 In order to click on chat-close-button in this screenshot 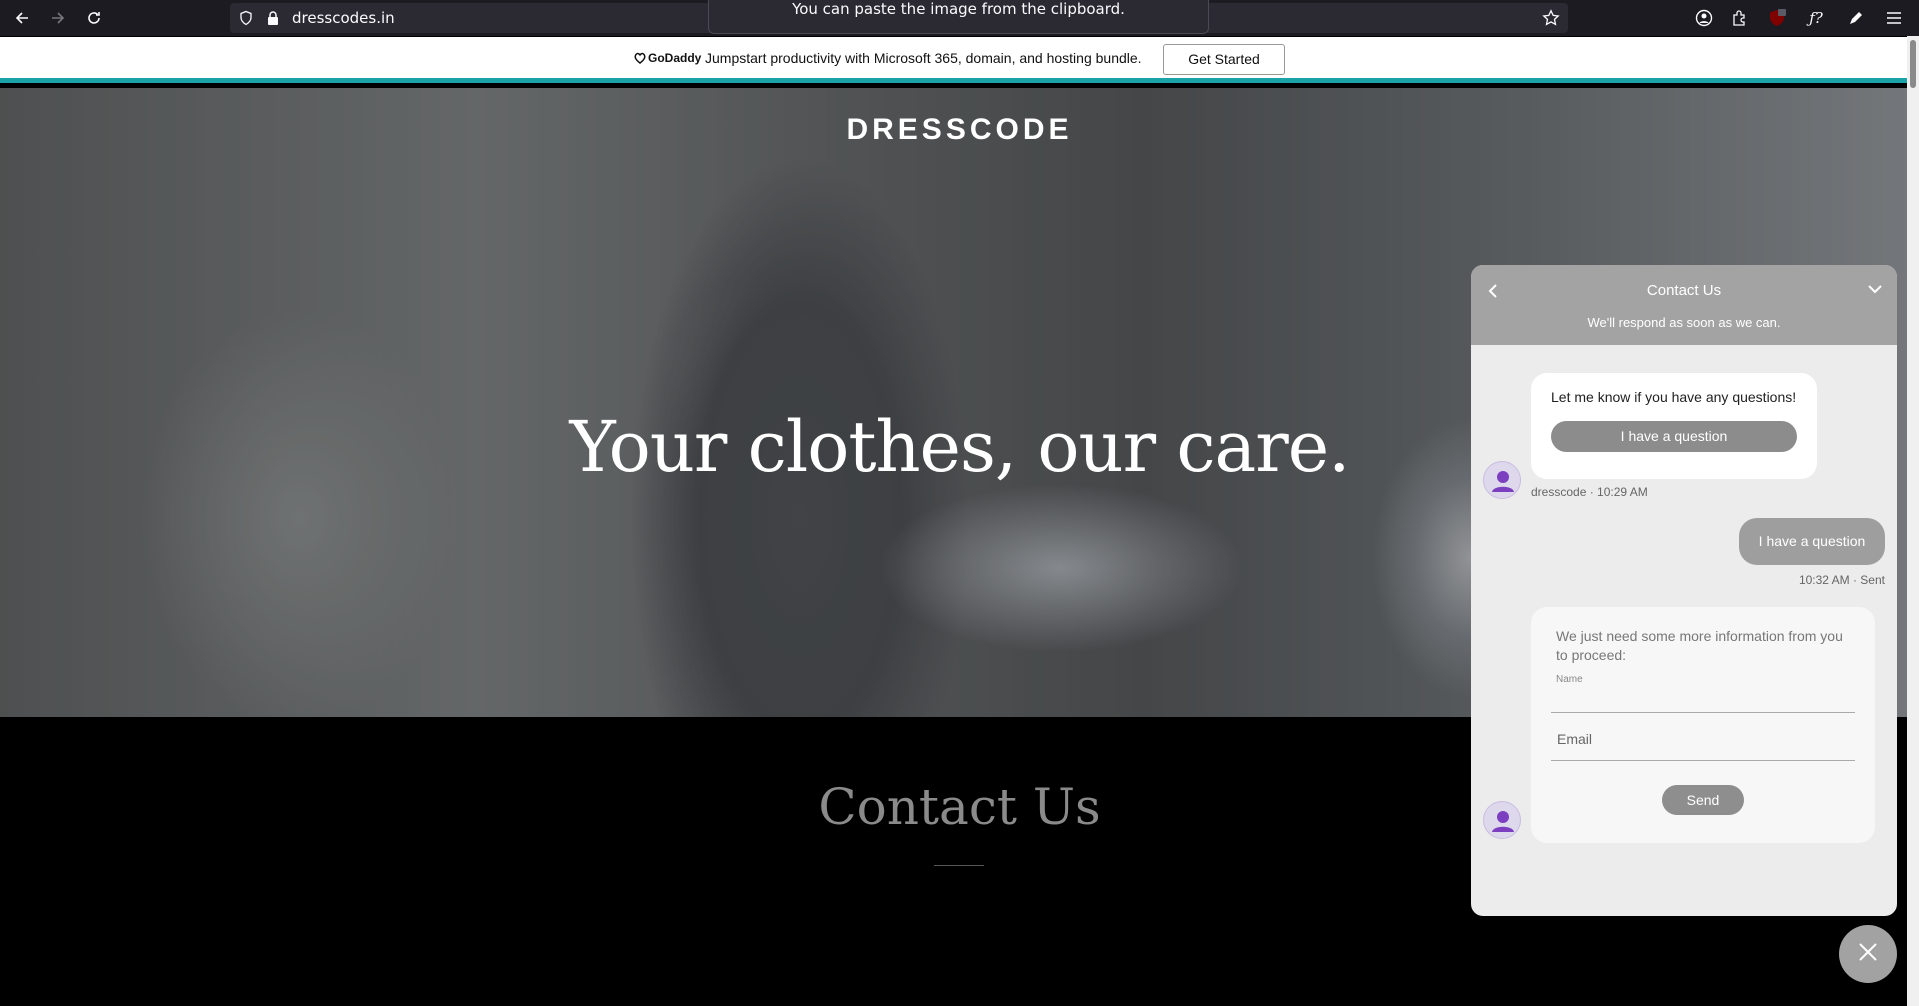, I will do `click(1868, 954)`.